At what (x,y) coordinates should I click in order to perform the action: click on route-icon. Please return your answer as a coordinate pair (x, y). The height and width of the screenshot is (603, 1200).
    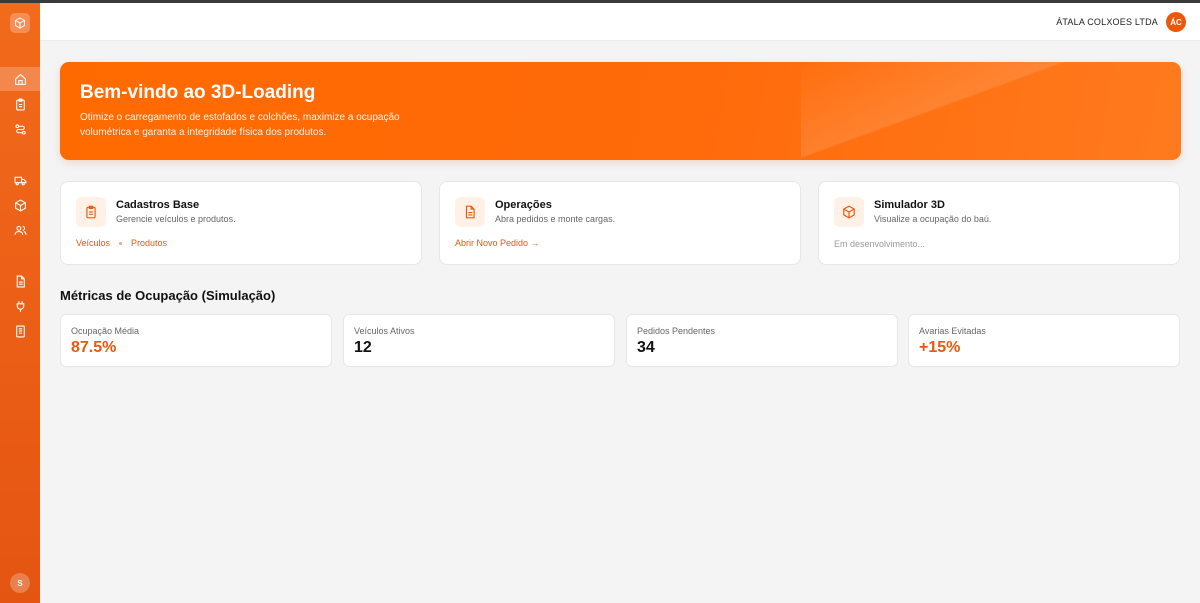
    Looking at the image, I should click on (20, 129).